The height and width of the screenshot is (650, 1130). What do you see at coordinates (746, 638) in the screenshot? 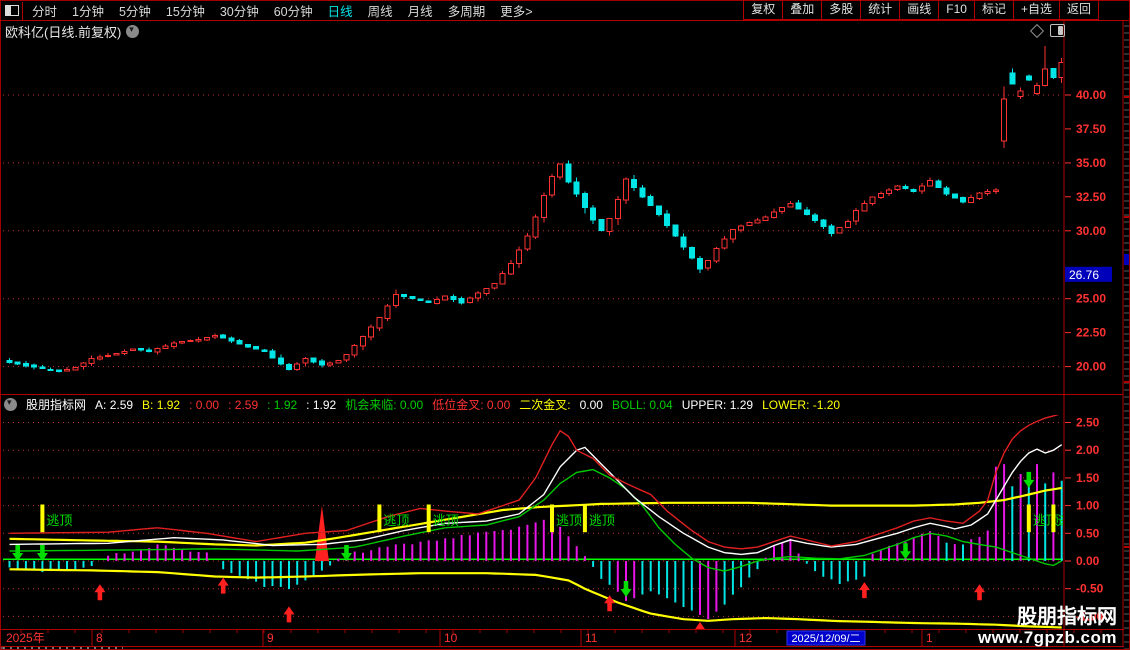
I see `svg-text: 12` at bounding box center [746, 638].